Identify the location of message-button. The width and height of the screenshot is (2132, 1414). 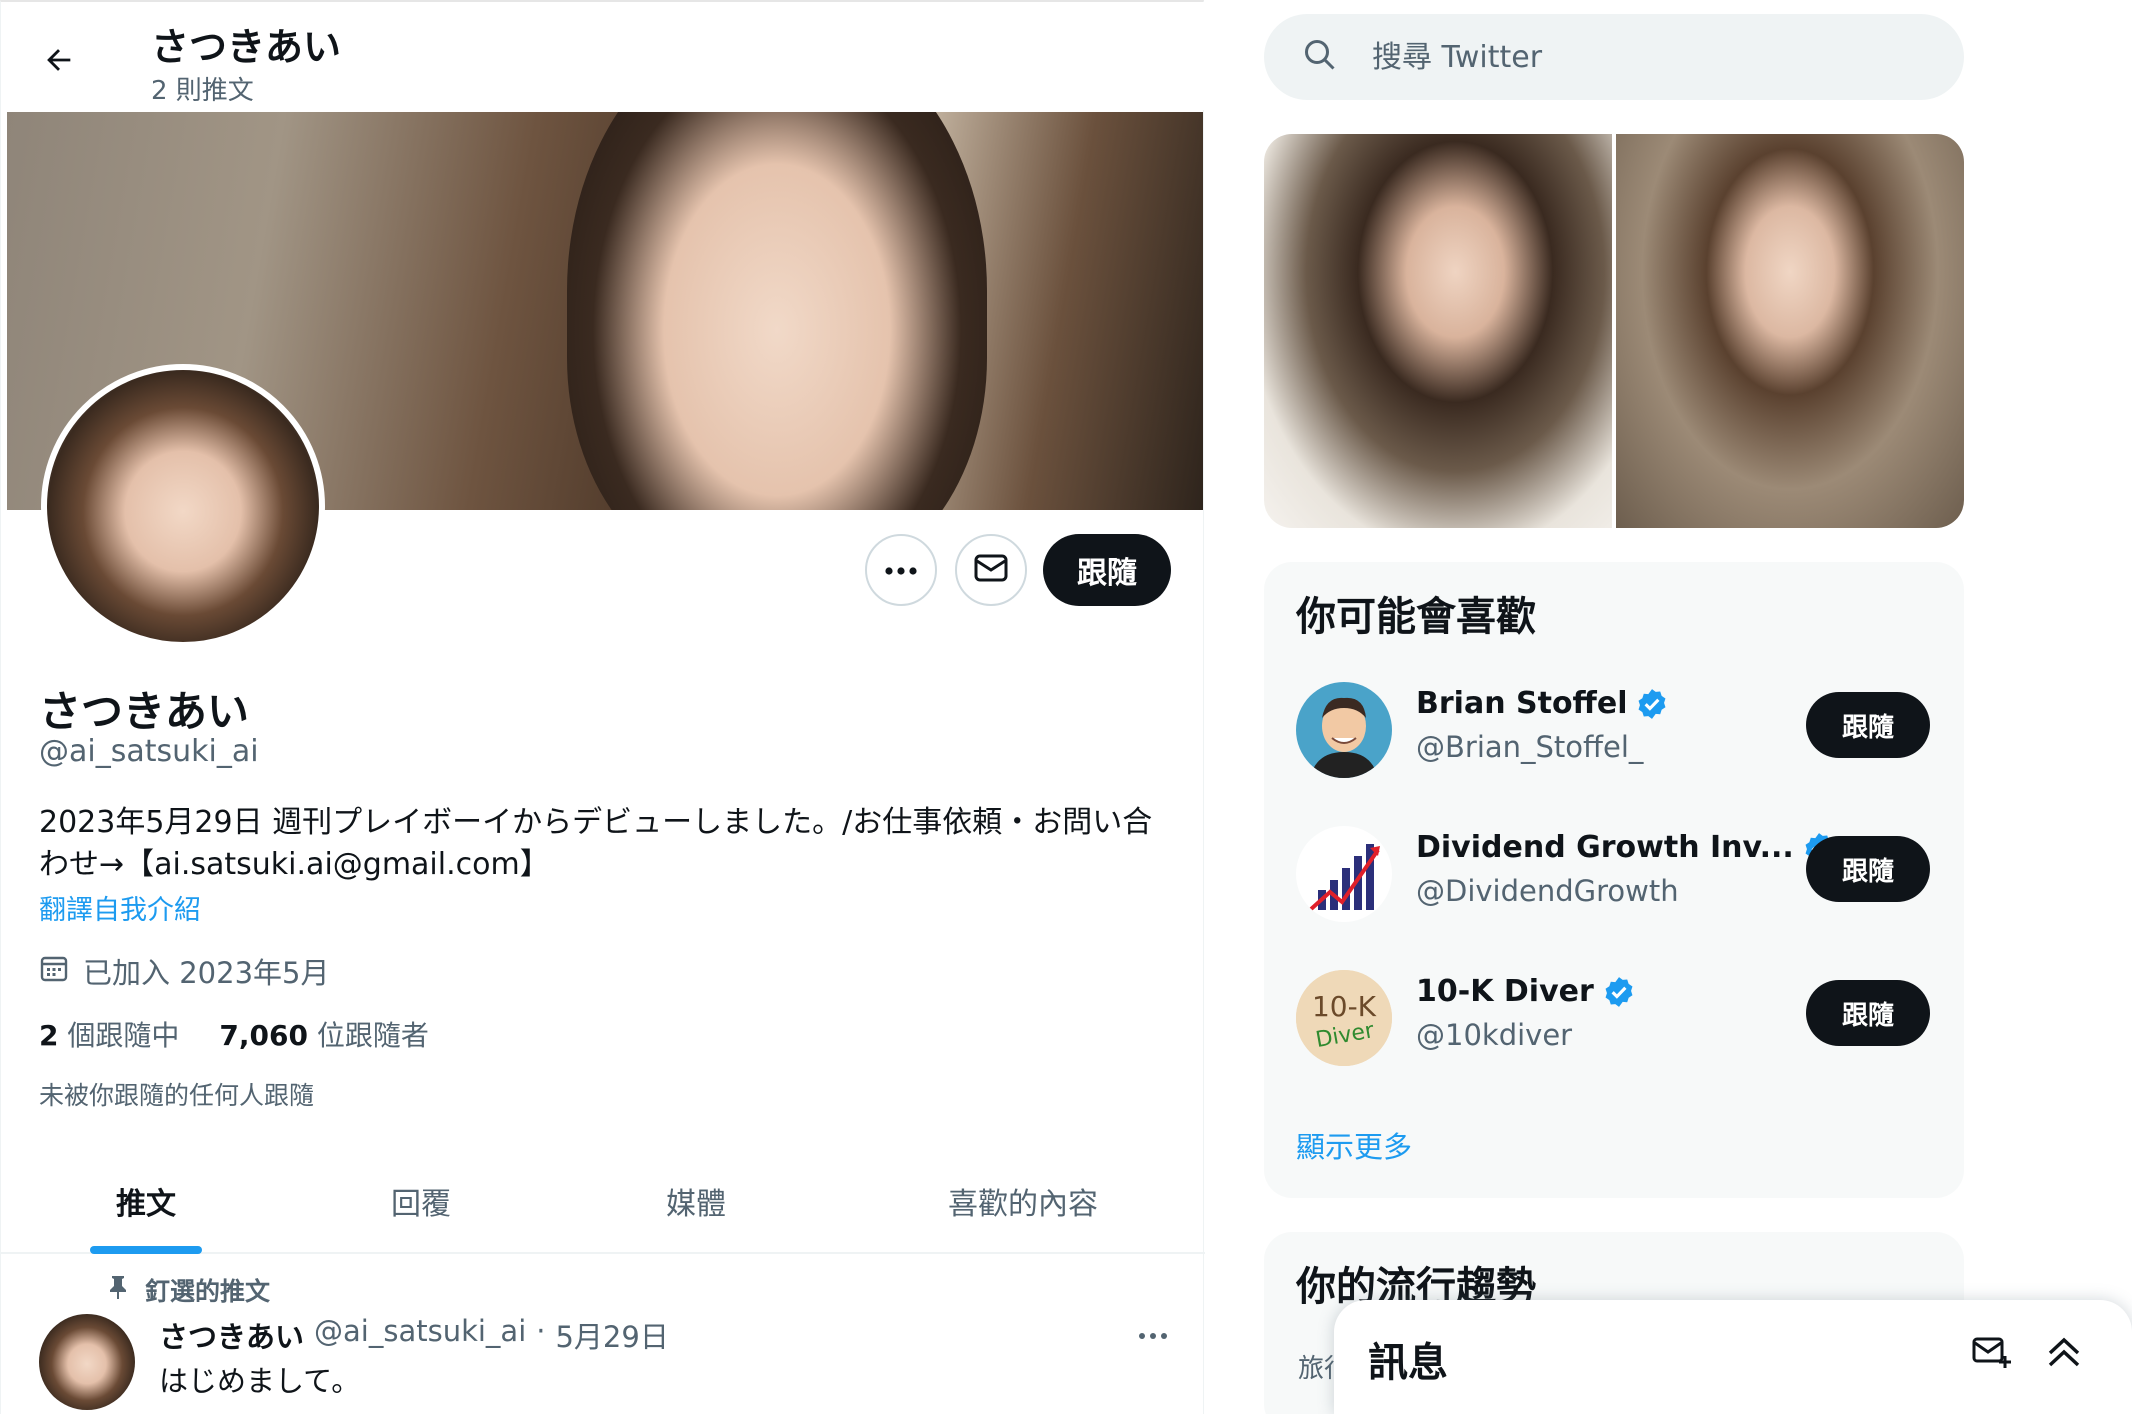
(991, 570).